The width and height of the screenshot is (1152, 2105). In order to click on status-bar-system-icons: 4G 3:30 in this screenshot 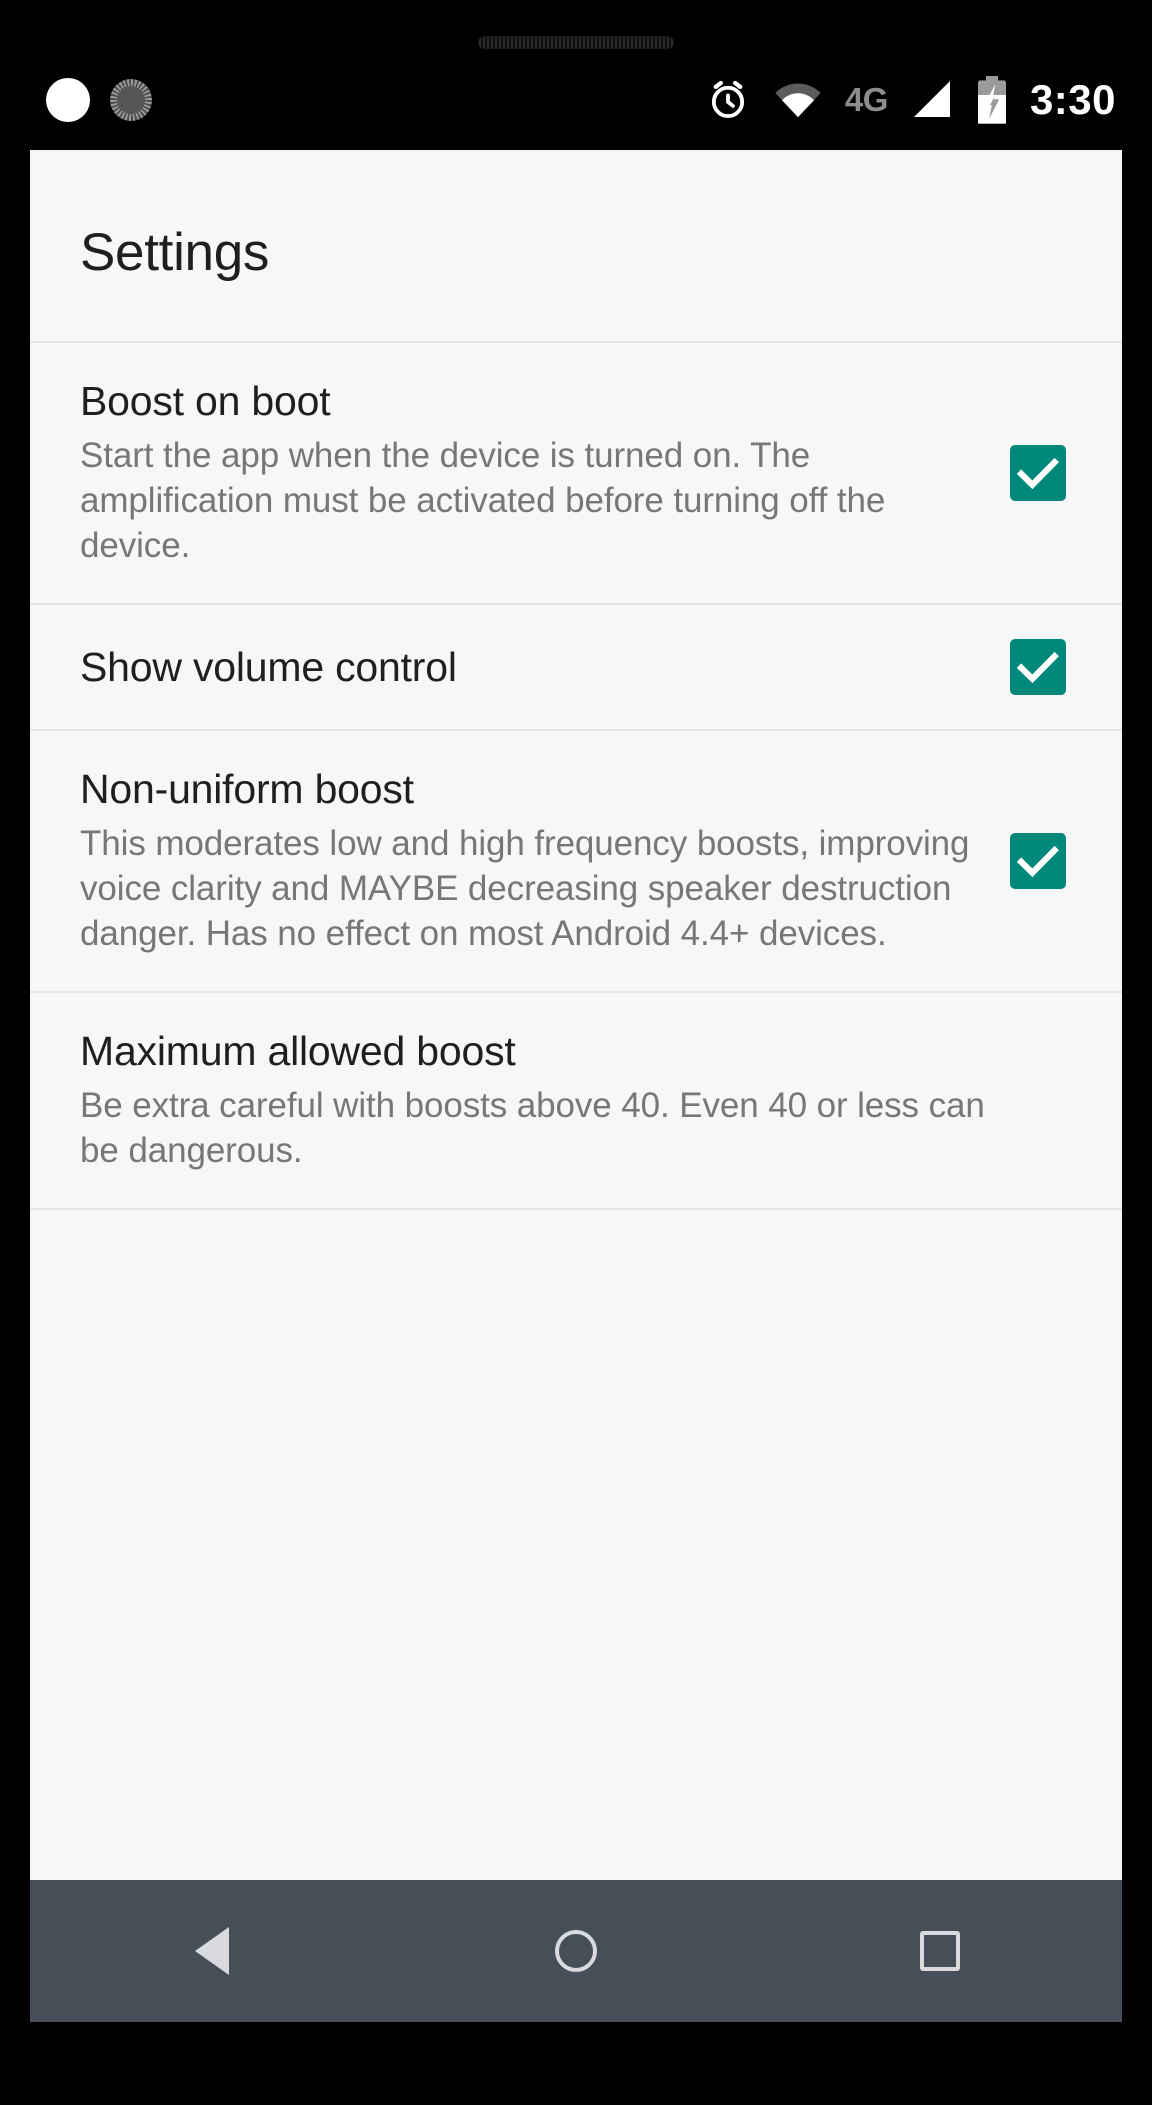, I will do `click(910, 100)`.